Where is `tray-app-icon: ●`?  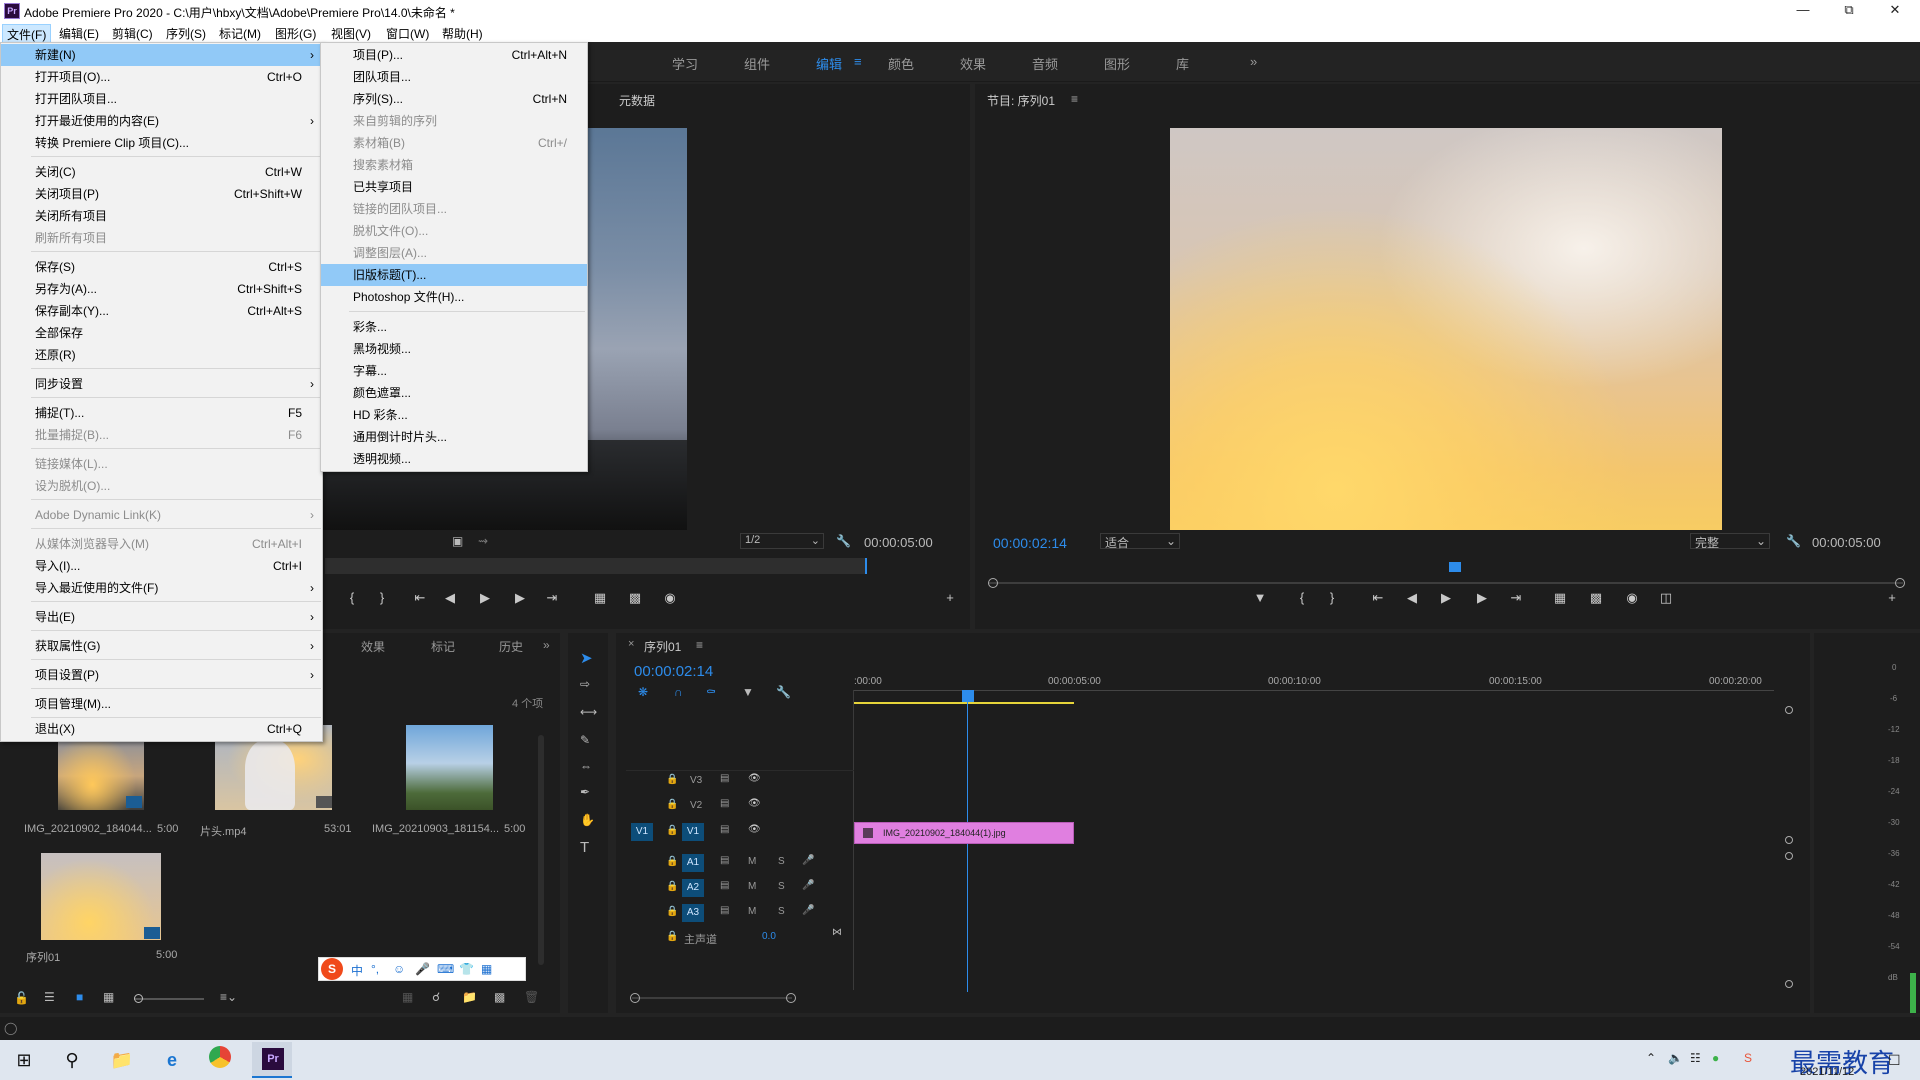
tray-app-icon: ● is located at coordinates (1715, 1058).